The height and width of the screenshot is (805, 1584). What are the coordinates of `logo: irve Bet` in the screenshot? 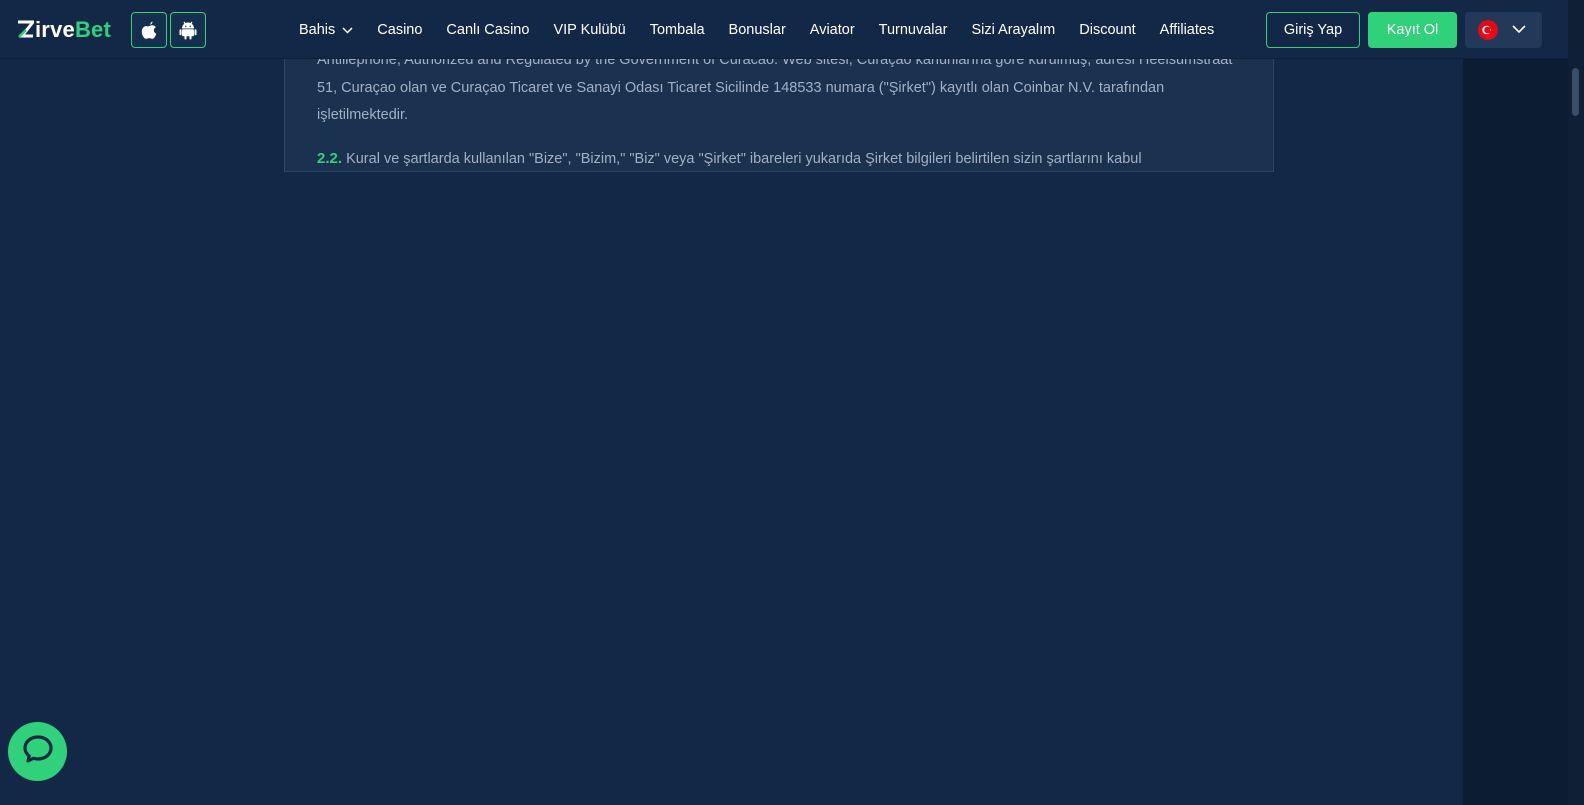 It's located at (64, 30).